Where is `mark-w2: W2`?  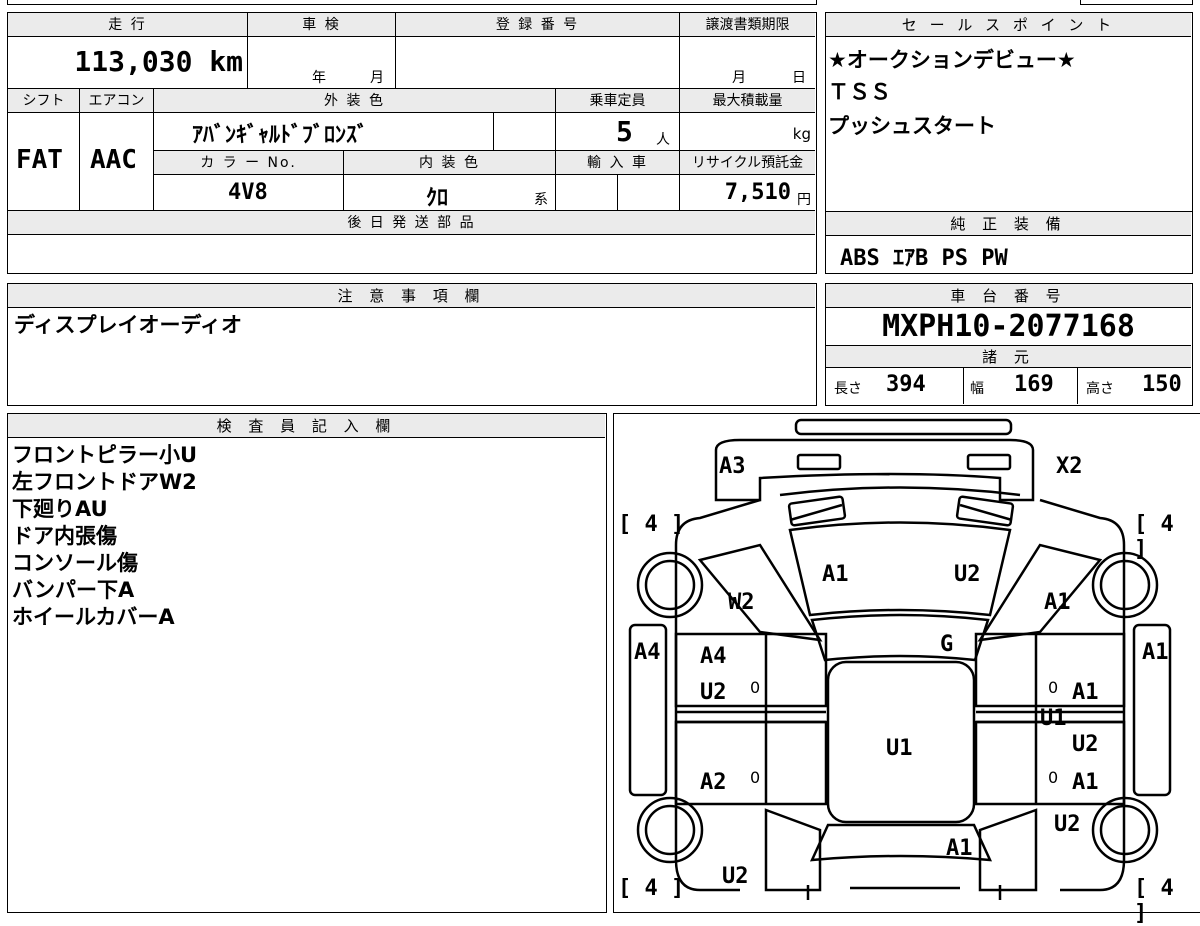 mark-w2: W2 is located at coordinates (741, 602).